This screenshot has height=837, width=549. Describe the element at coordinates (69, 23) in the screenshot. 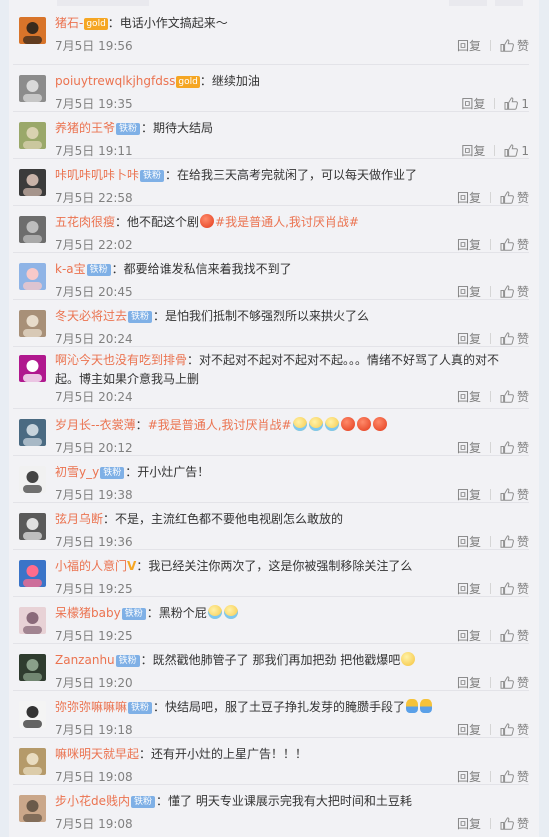

I see `username-link: 猪石-` at that location.